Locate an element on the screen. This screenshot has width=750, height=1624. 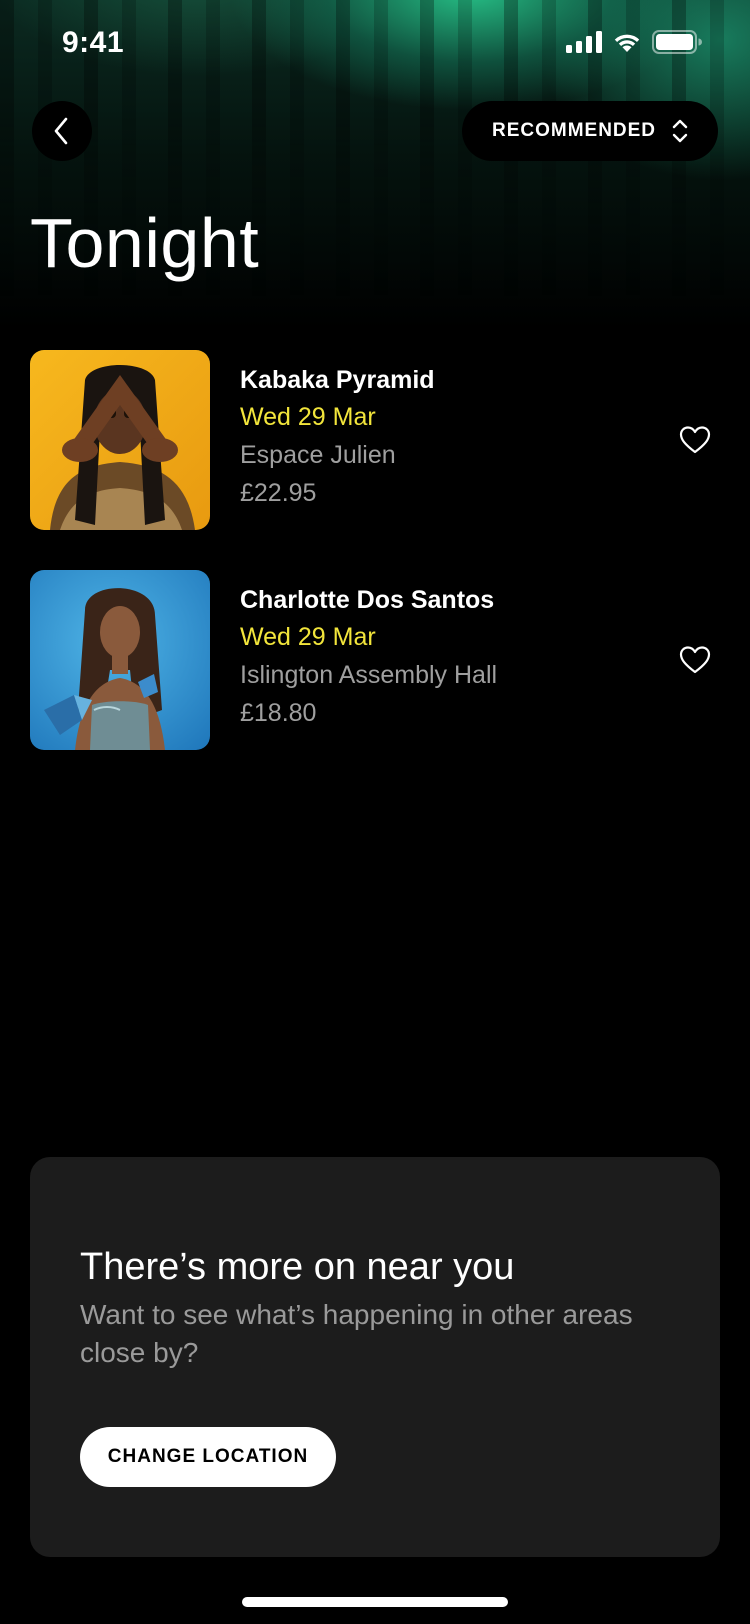
event-name: Kabaka Pyramid is located at coordinates (337, 380).